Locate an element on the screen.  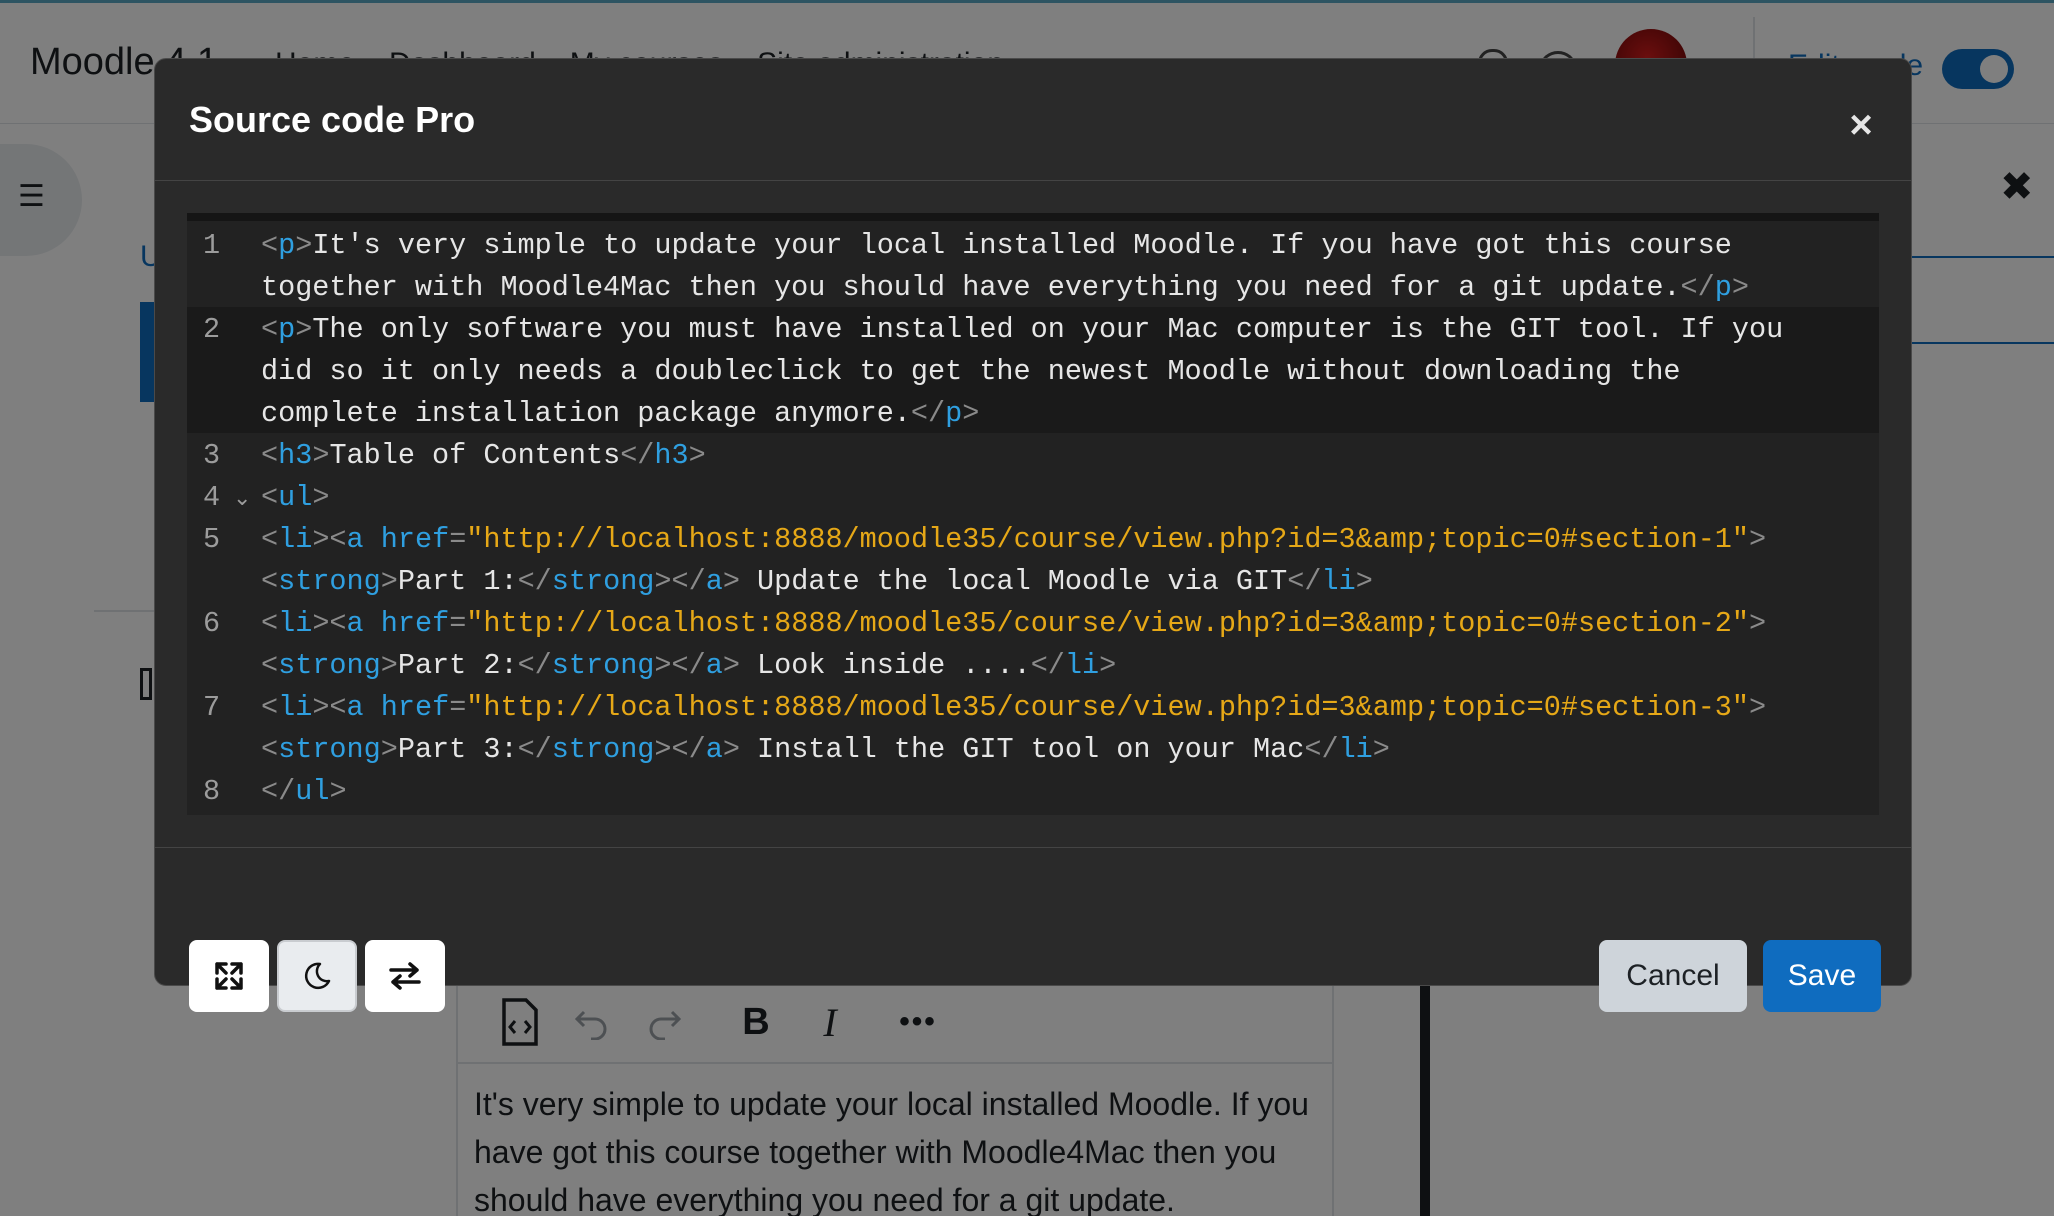
line-number: 6 is located at coordinates (212, 623).